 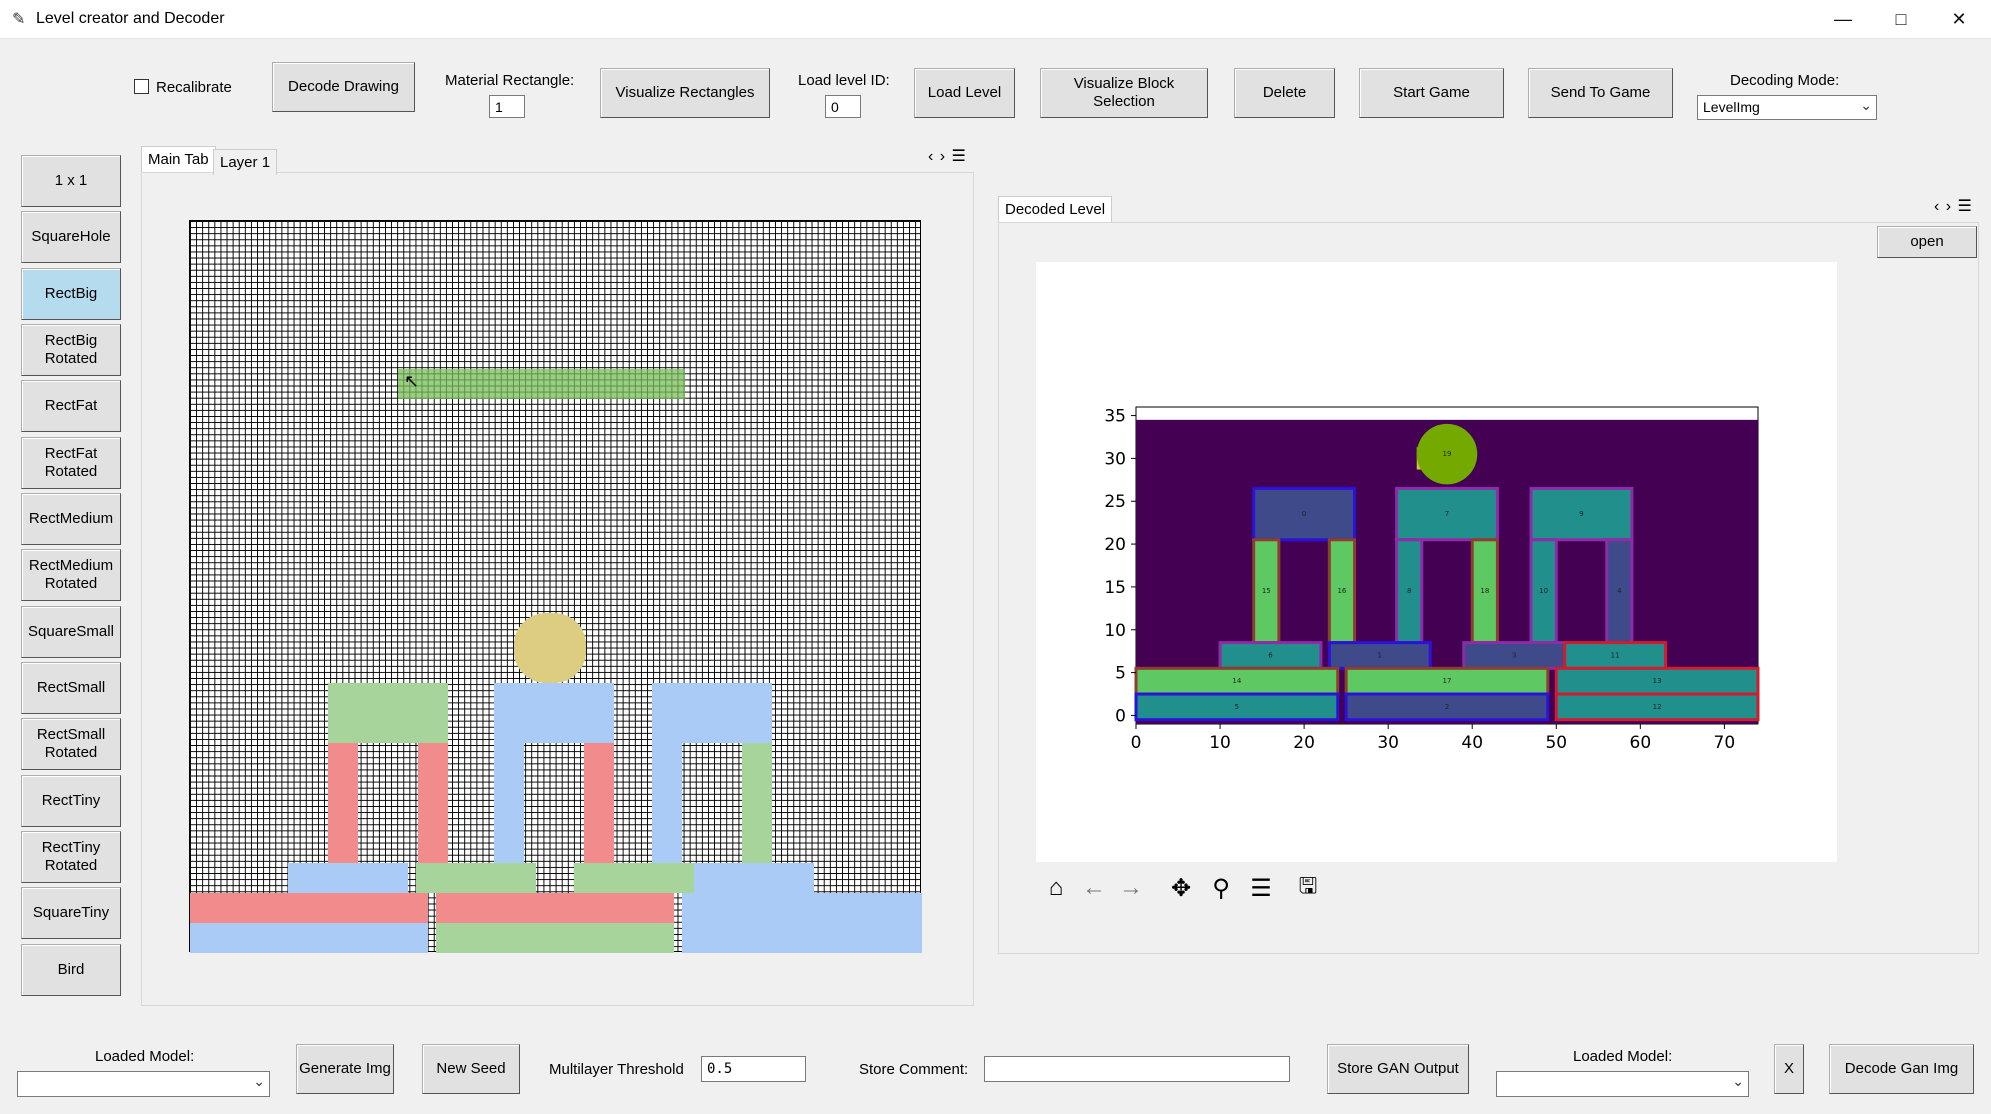 What do you see at coordinates (1657, 707) in the screenshot?
I see `level-block-label-12: 12` at bounding box center [1657, 707].